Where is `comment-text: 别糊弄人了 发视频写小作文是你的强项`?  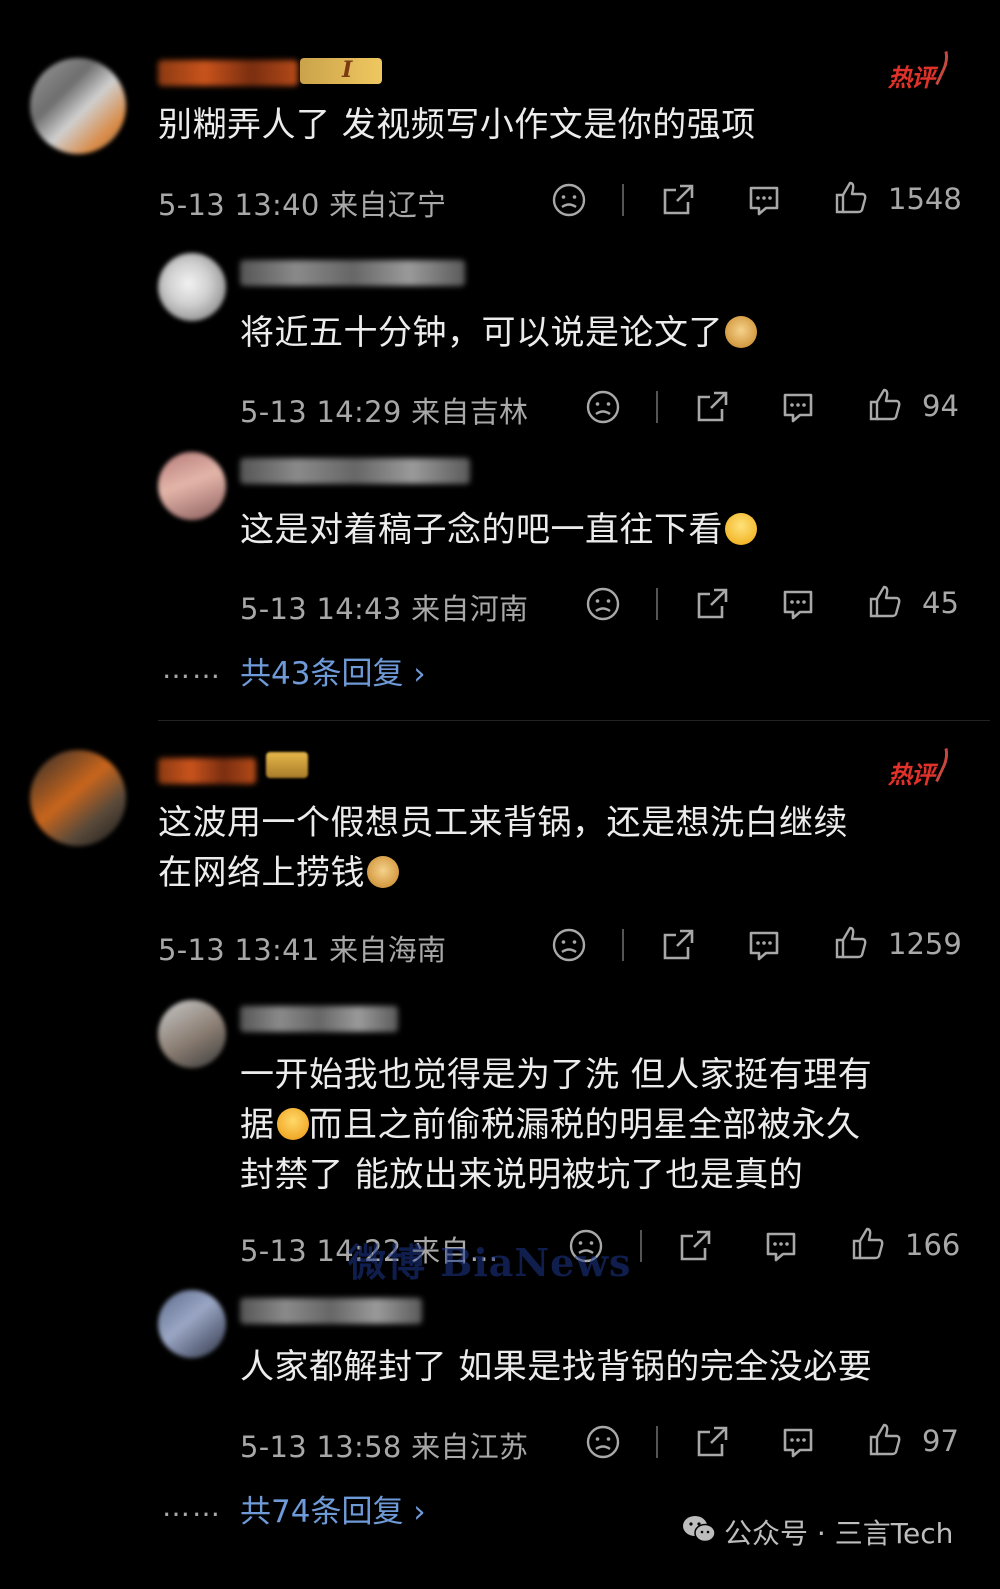 comment-text: 别糊弄人了 发视频写小作文是你的强项 is located at coordinates (457, 125).